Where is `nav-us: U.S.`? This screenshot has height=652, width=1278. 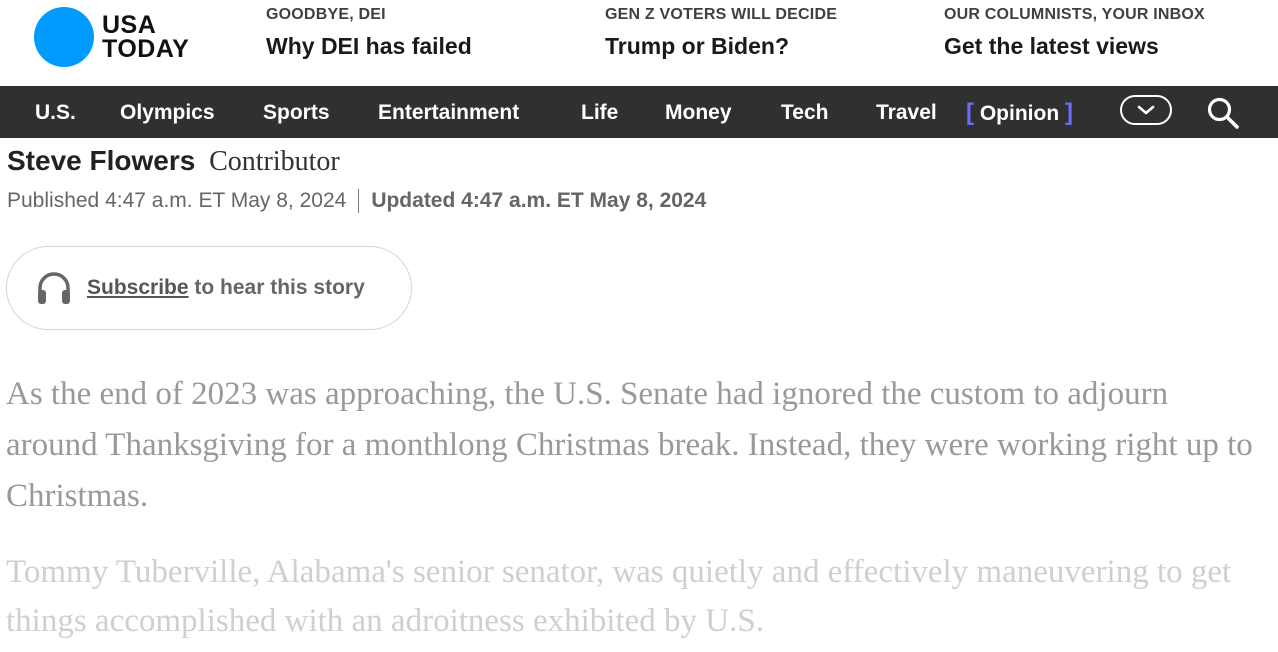 nav-us: U.S. is located at coordinates (55, 112).